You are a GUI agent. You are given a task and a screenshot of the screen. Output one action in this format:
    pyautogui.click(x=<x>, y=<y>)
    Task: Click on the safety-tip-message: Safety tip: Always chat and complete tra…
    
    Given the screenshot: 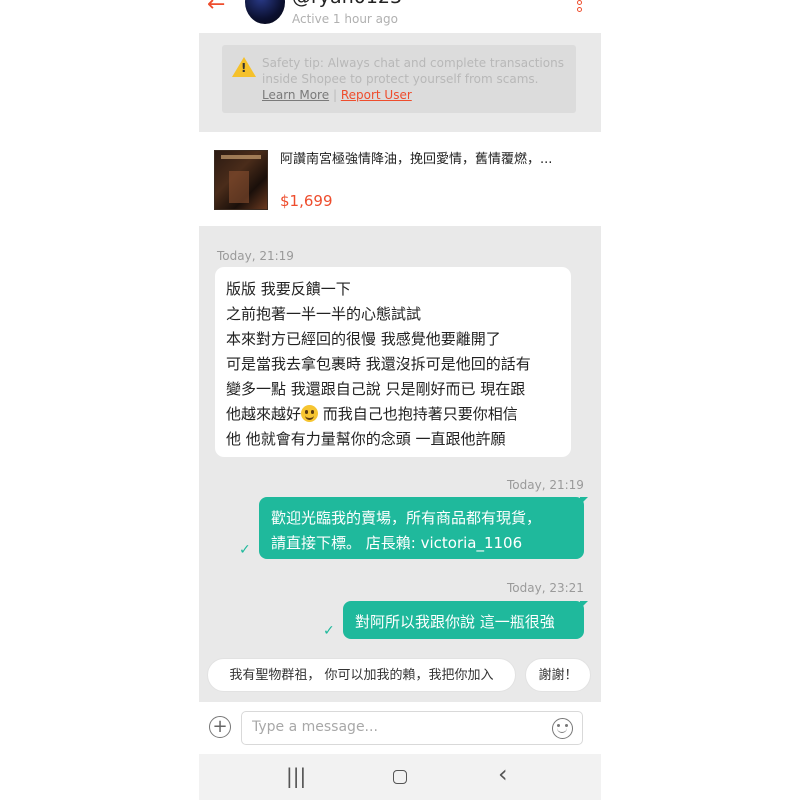 What is the action you would take?
    pyautogui.click(x=413, y=71)
    